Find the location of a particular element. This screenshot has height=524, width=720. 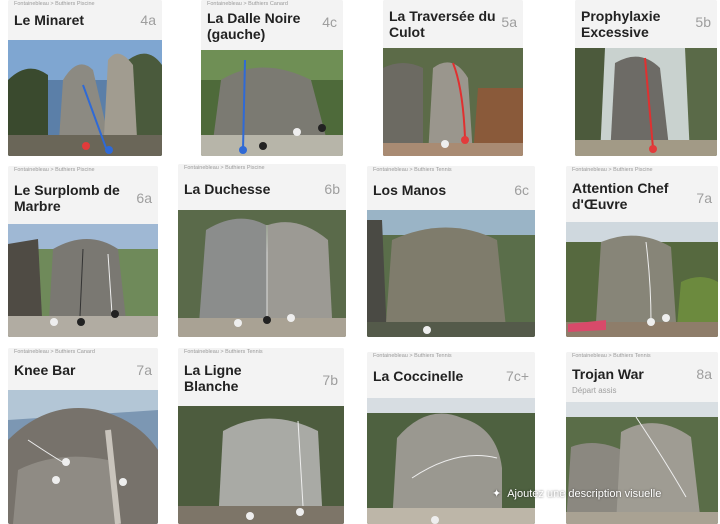

problem-title: La Traversée du Culot is located at coordinates (442, 24).